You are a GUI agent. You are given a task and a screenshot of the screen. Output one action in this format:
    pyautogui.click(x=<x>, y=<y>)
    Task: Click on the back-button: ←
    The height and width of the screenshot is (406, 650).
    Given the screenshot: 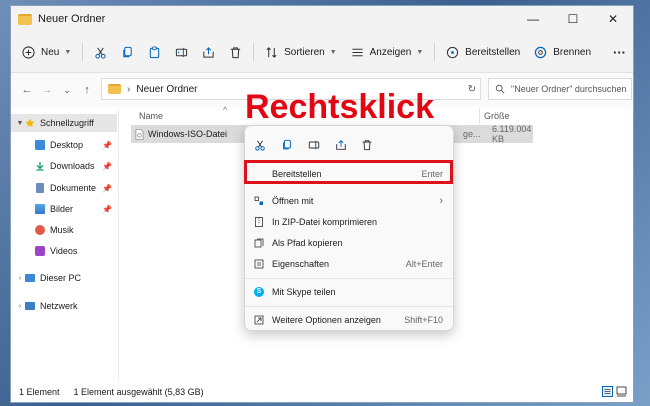 What is the action you would take?
    pyautogui.click(x=27, y=90)
    